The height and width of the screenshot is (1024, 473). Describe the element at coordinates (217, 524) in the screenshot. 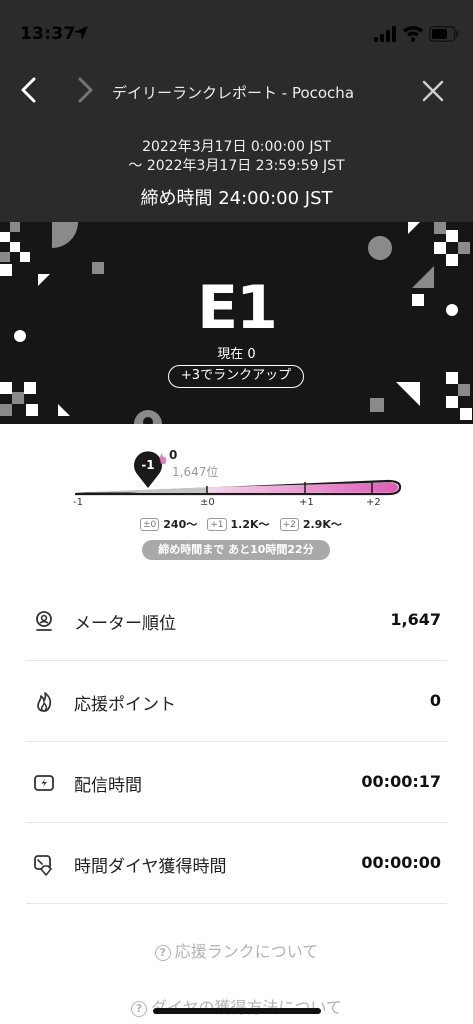

I see `threshold-tag: +1` at that location.